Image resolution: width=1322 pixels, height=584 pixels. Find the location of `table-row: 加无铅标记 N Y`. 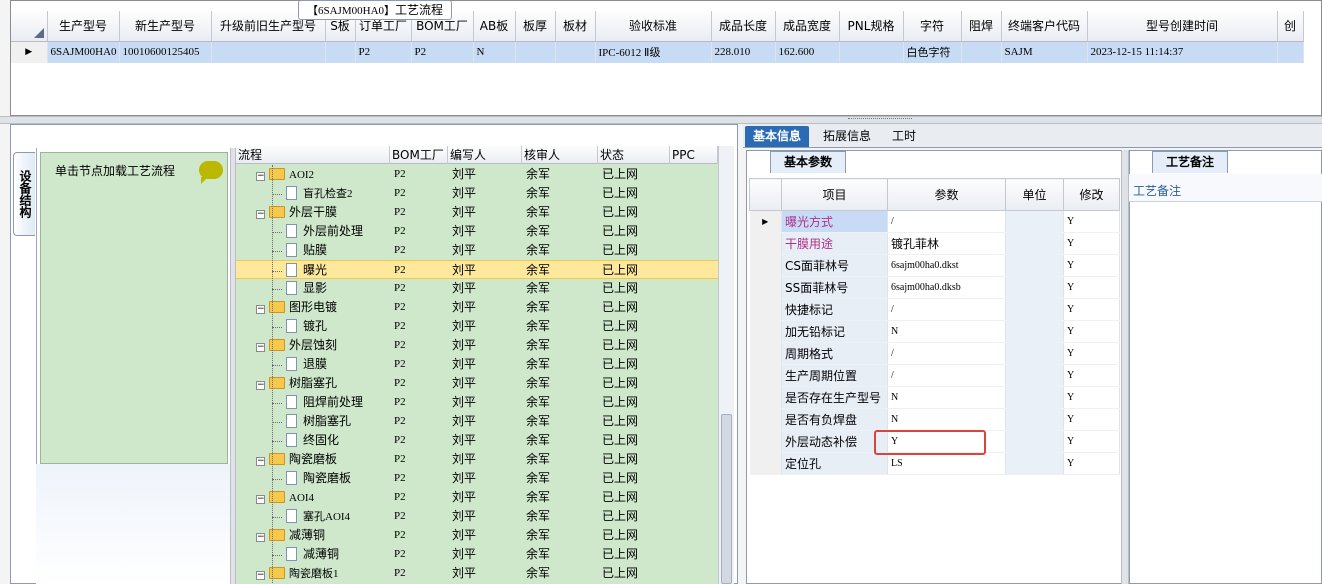

table-row: 加无铅标记 N Y is located at coordinates (934, 331).